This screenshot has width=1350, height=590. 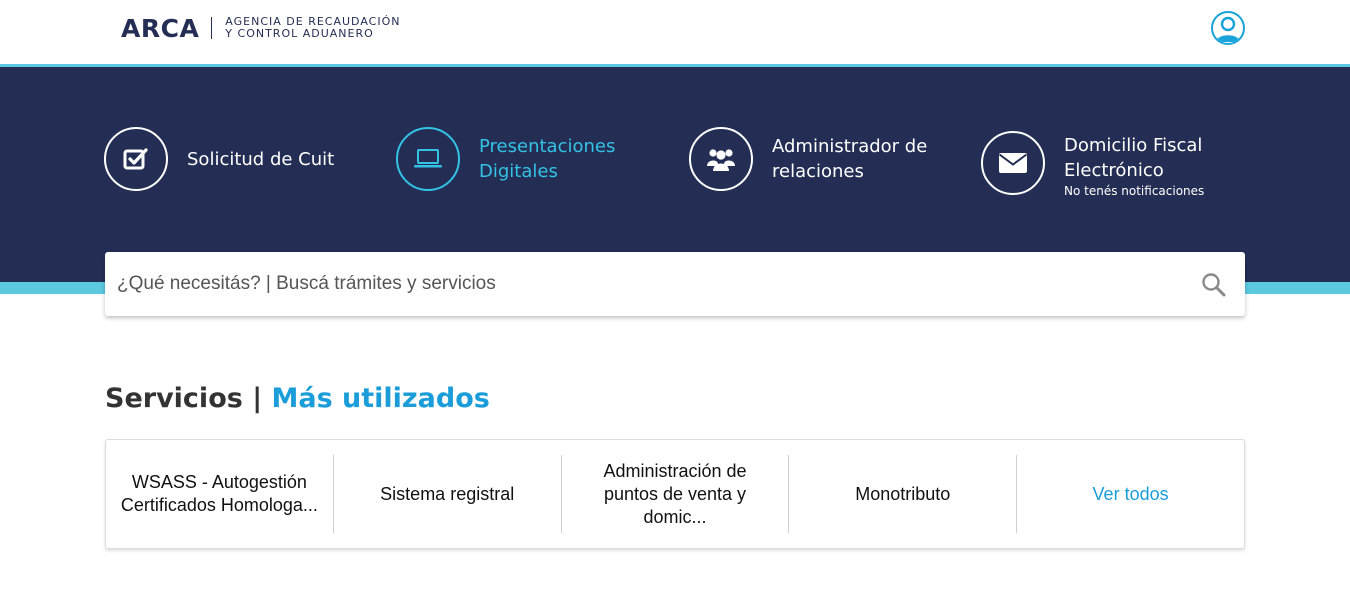 I want to click on search-icon, so click(x=1214, y=285).